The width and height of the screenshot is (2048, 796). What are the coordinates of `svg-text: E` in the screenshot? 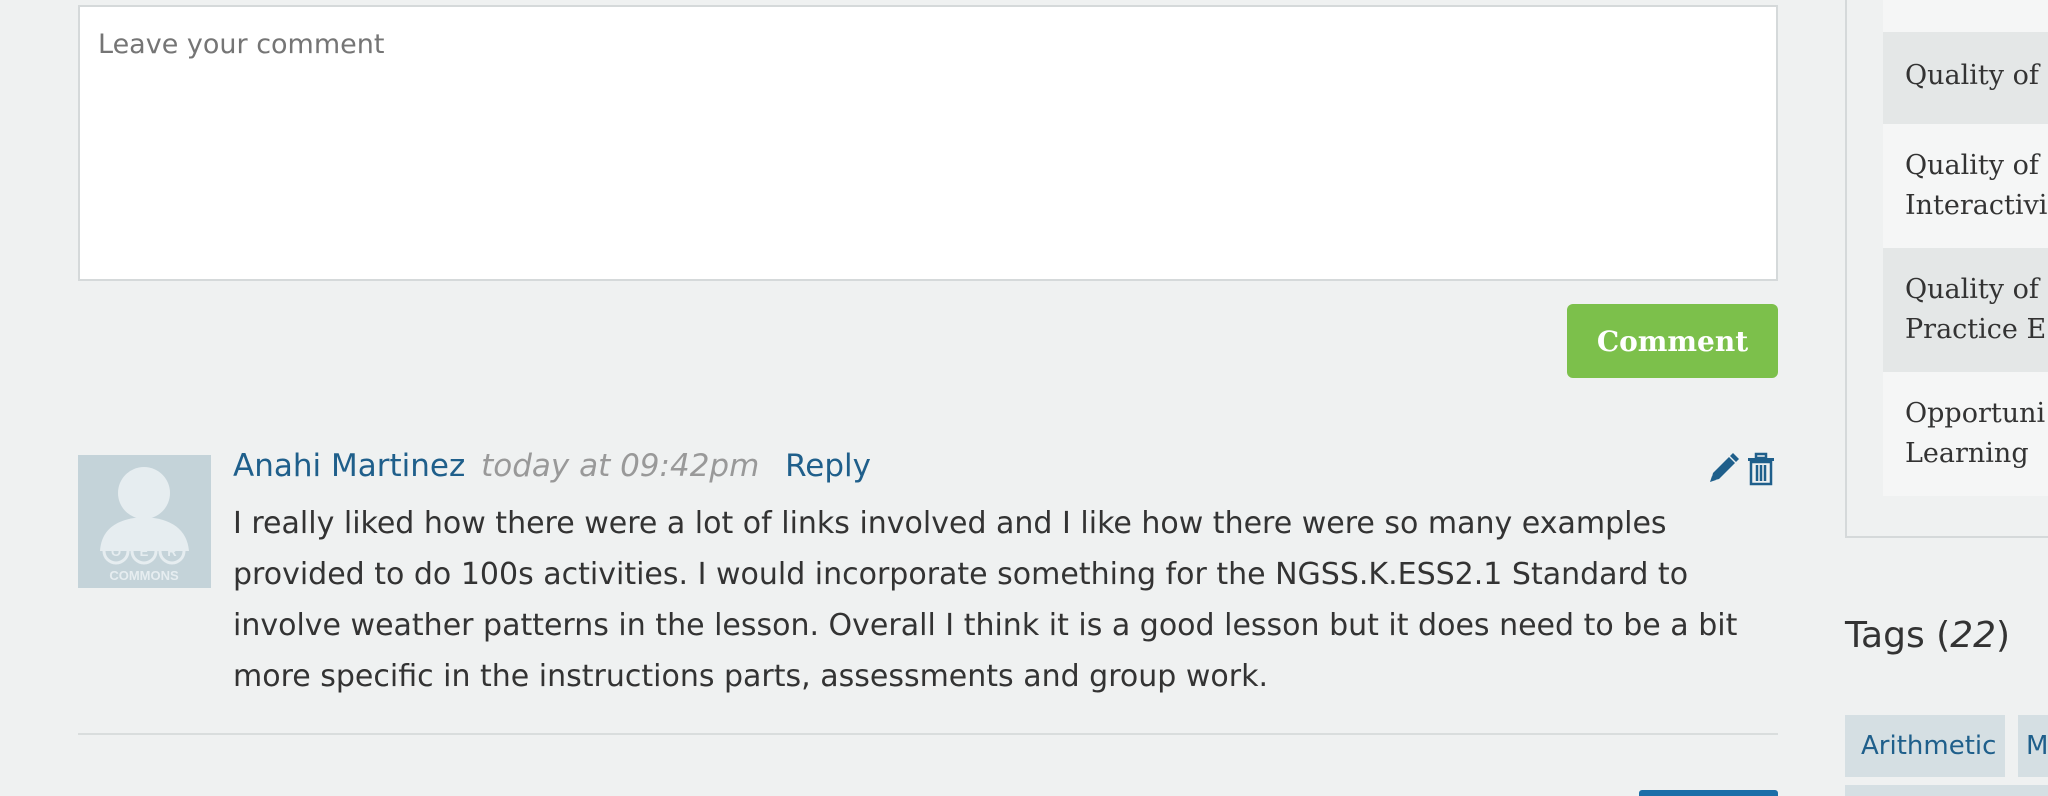 It's located at (144, 551).